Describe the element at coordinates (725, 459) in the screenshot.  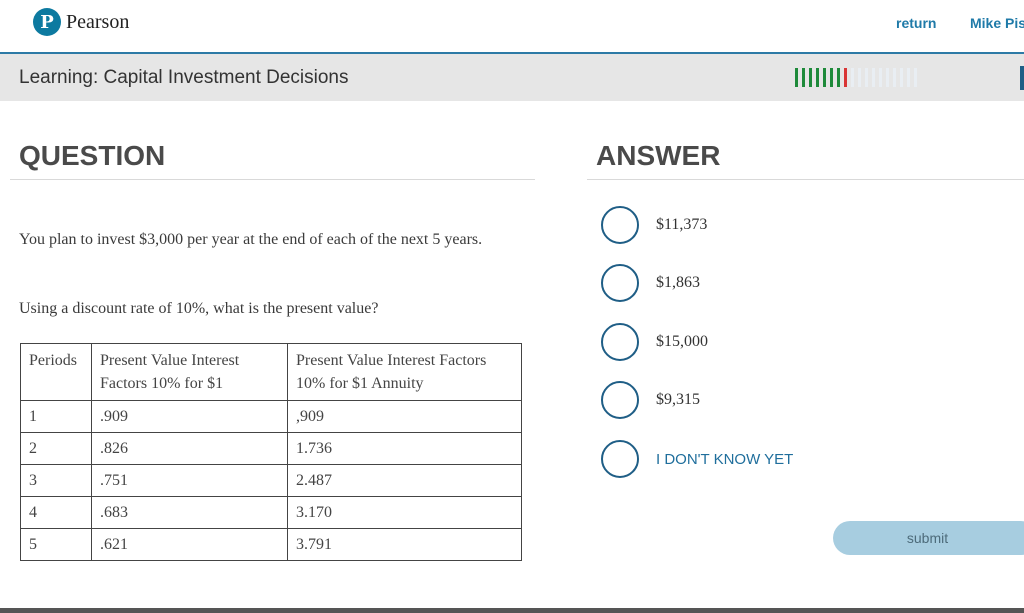
I see `answer-choice-label: I DON'T KNOW YET` at that location.